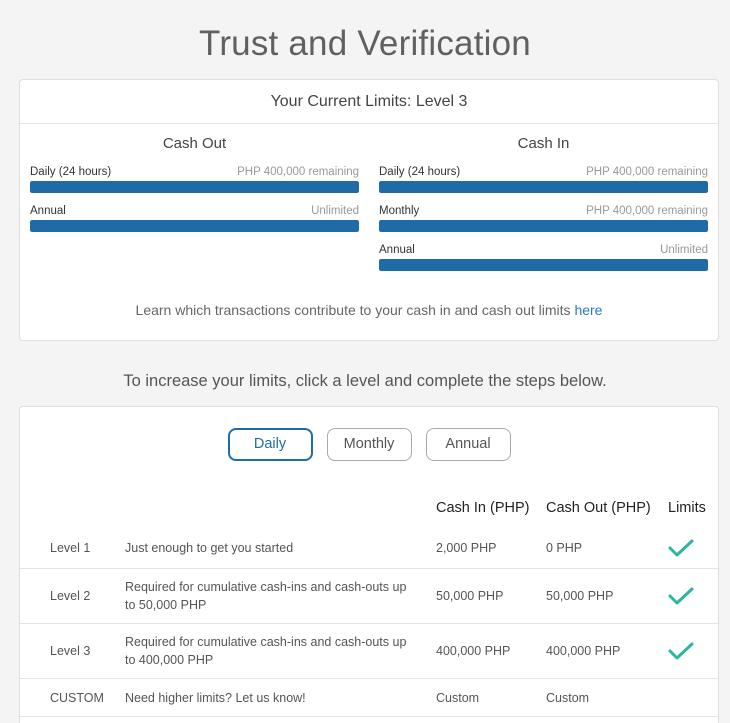 This screenshot has height=723, width=730. Describe the element at coordinates (270, 444) in the screenshot. I see `period-daily-button: Daily` at that location.